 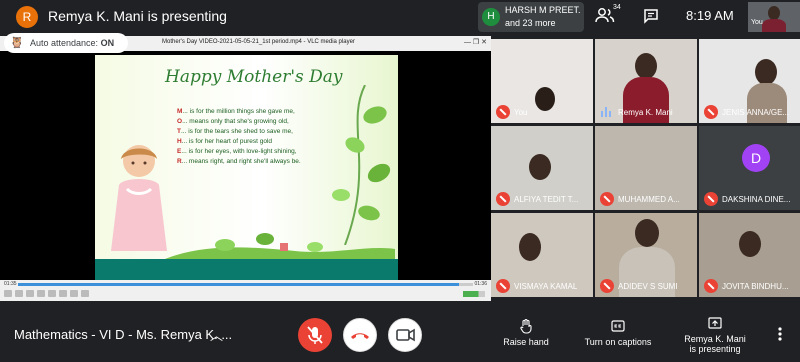 What do you see at coordinates (216, 334) in the screenshot?
I see `chevron-up-icon: ︿` at bounding box center [216, 334].